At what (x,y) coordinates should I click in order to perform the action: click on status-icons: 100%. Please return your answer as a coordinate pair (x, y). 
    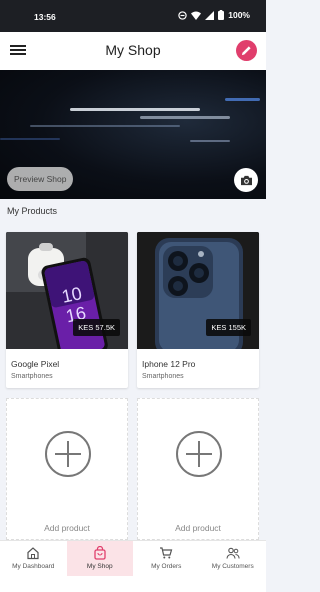
    Looking at the image, I should click on (214, 15).